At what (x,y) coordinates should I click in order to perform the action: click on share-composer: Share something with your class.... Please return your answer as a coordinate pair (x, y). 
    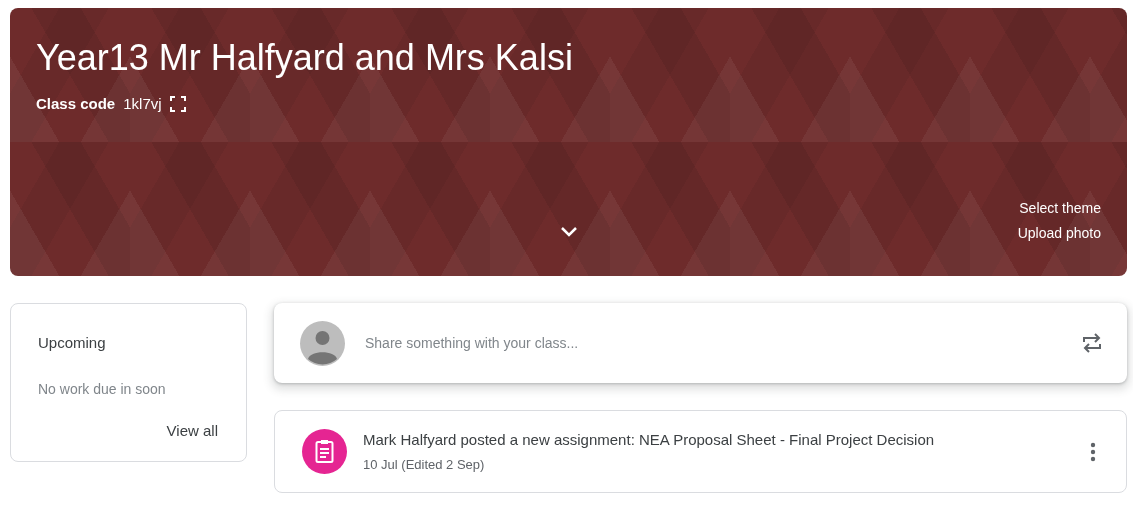
    Looking at the image, I should click on (700, 343).